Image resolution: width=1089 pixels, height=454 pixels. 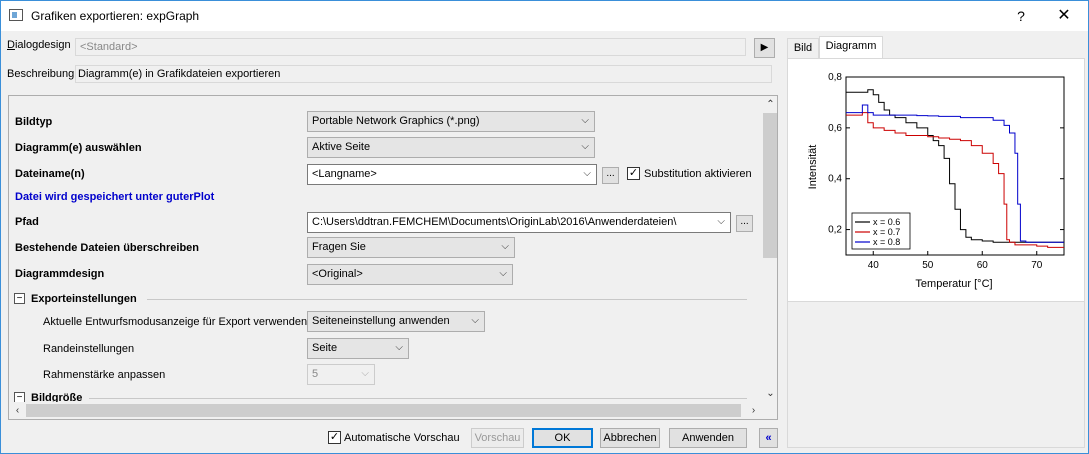 What do you see at coordinates (764, 48) in the screenshot?
I see `dialogdesign-arrow-button: ▶` at bounding box center [764, 48].